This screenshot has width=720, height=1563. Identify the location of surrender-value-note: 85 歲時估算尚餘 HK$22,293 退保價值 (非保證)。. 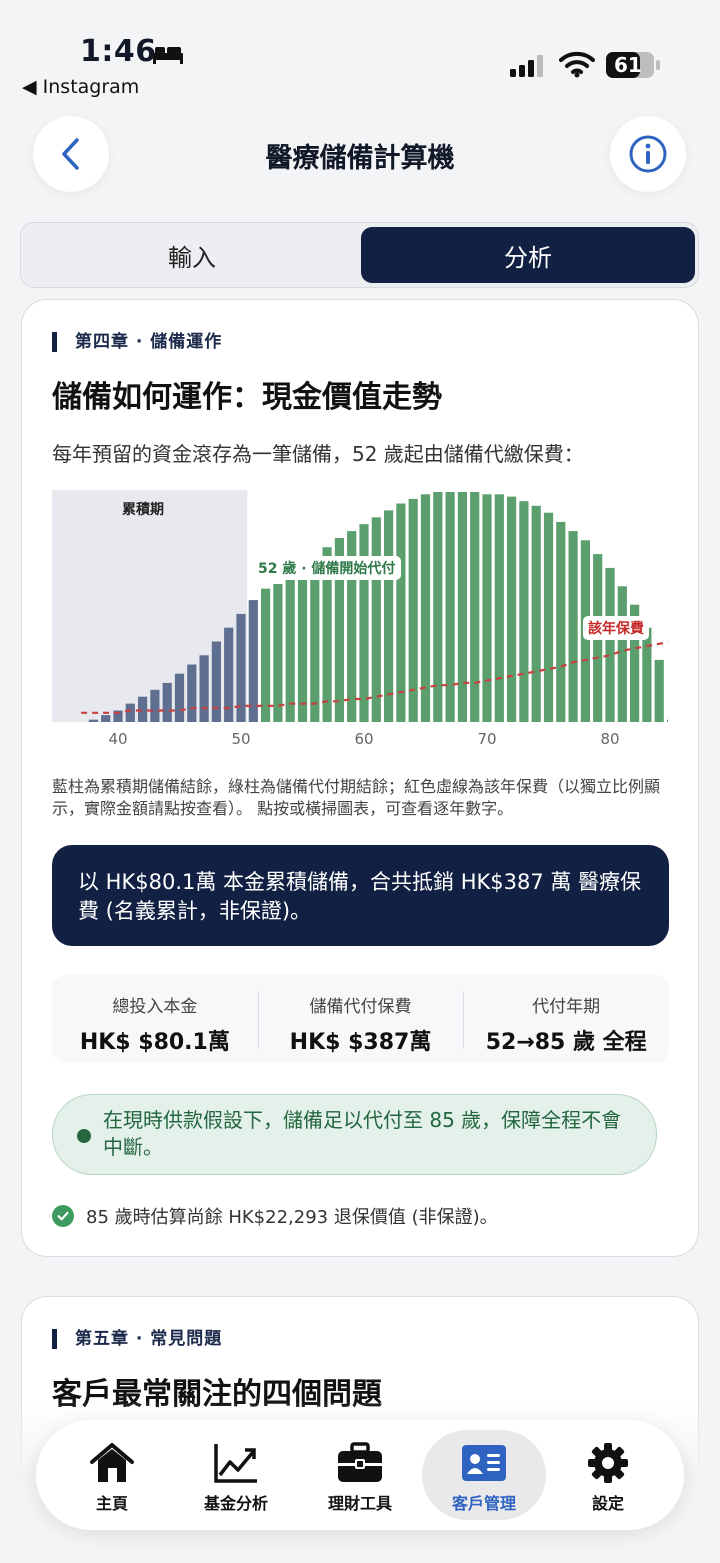
(275, 1216).